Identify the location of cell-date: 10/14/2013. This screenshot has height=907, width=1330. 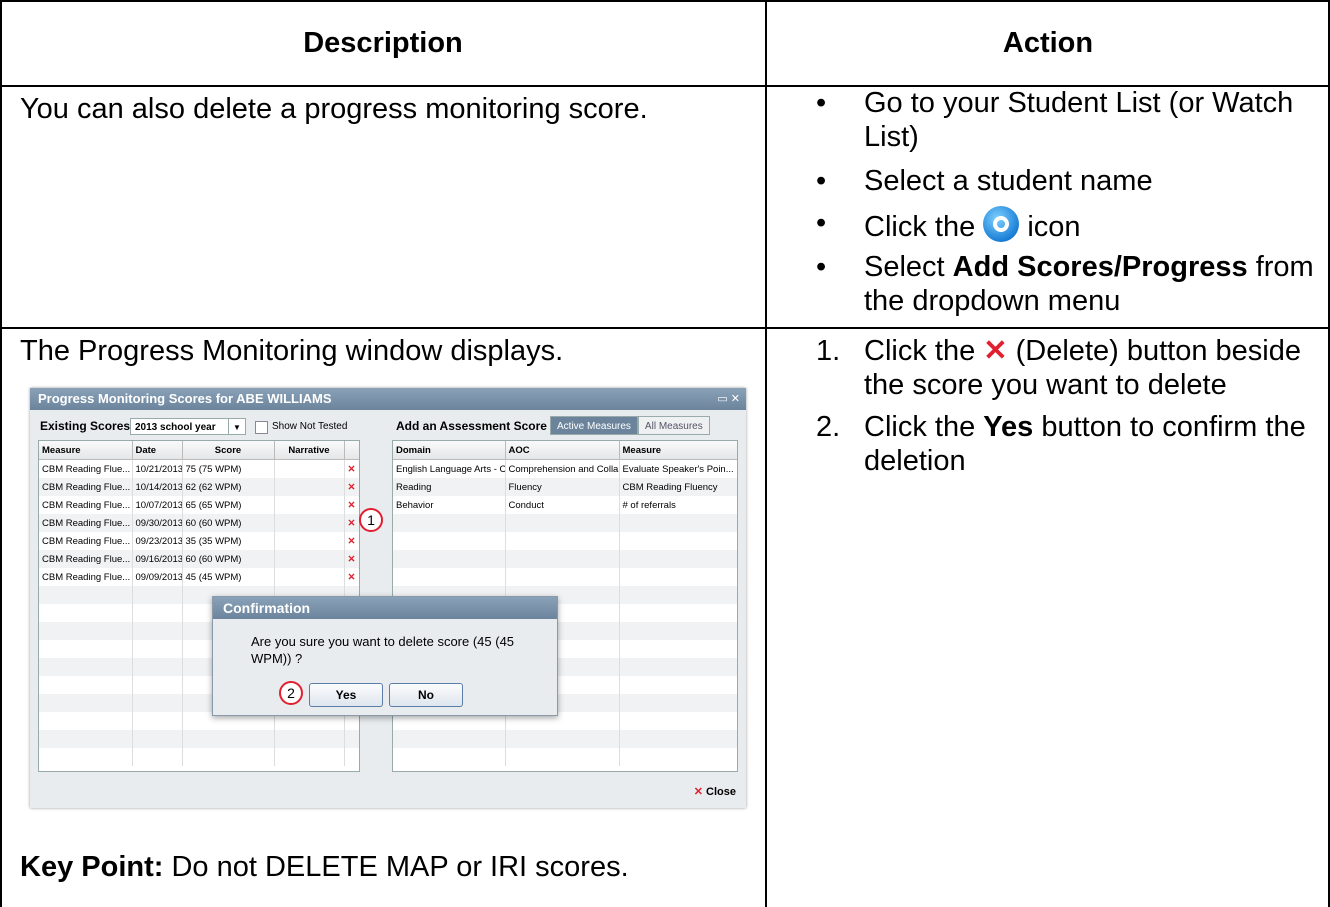
(157, 487).